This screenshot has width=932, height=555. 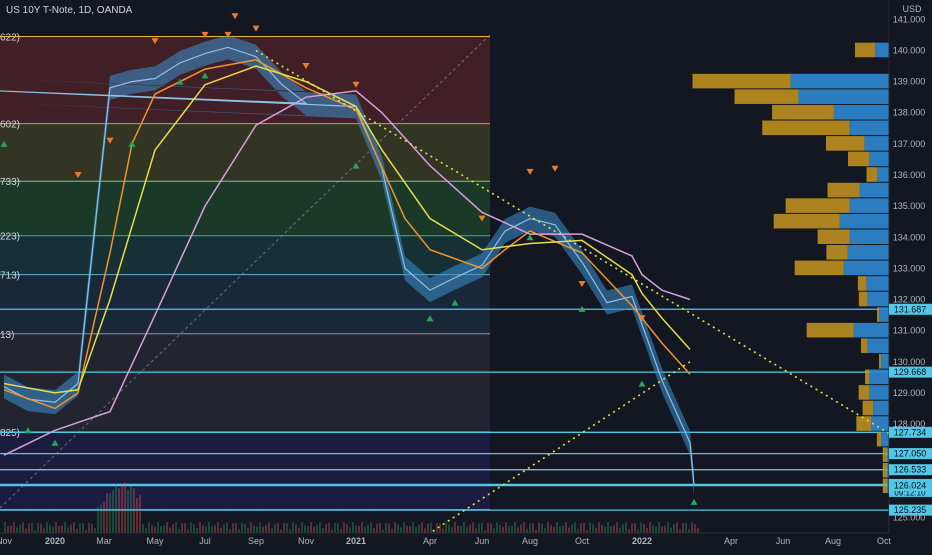 What do you see at coordinates (582, 541) in the screenshot?
I see `x-tick-label: Oct` at bounding box center [582, 541].